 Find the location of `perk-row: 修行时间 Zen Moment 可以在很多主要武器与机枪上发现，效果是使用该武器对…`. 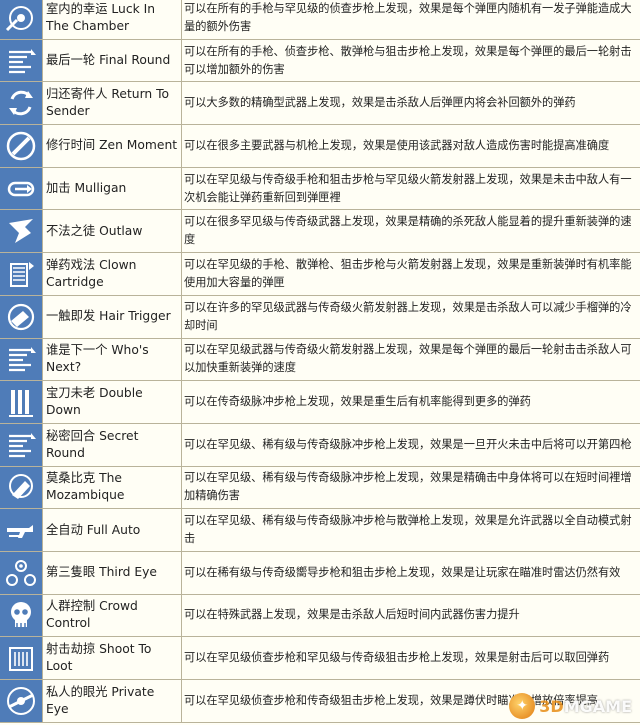

perk-row: 修行时间 Zen Moment 可以在很多主要武器与机枪上发现，效果是使用该武器对… is located at coordinates (320, 146).